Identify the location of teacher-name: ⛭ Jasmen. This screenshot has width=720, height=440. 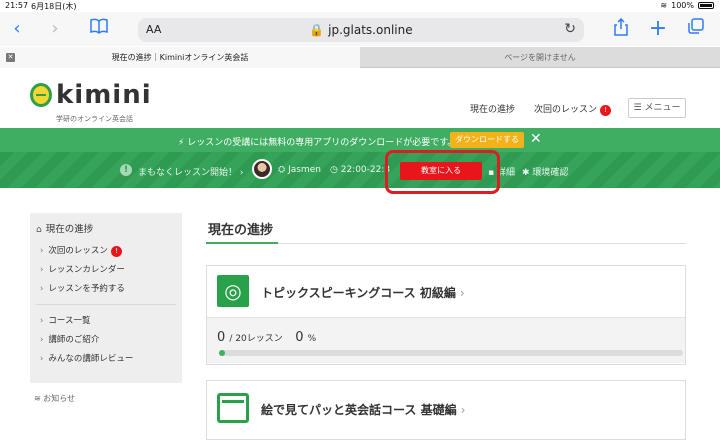
(299, 170).